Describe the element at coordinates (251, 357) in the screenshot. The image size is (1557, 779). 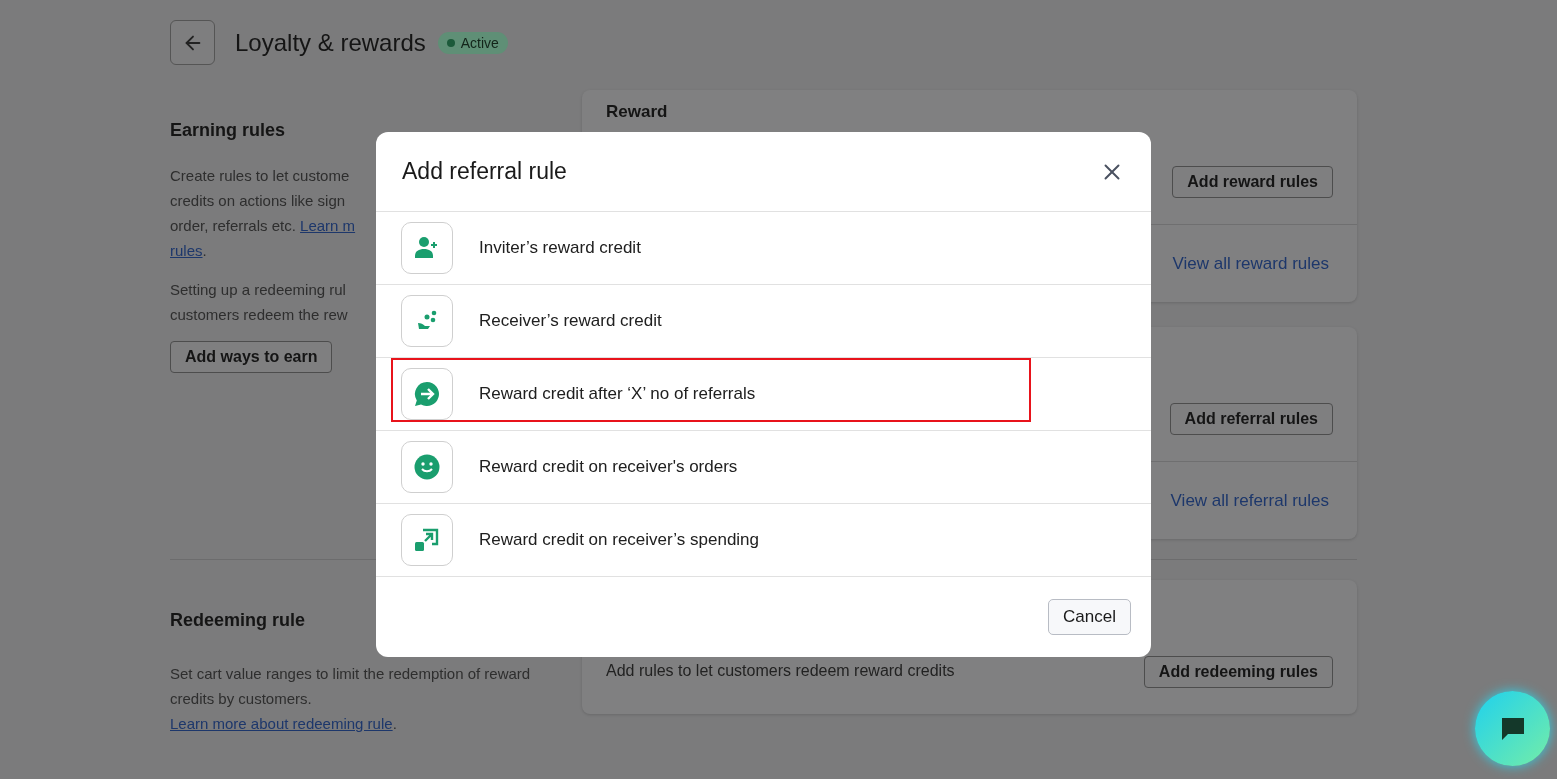
I see `add-ways-button: Add ways to earn` at that location.